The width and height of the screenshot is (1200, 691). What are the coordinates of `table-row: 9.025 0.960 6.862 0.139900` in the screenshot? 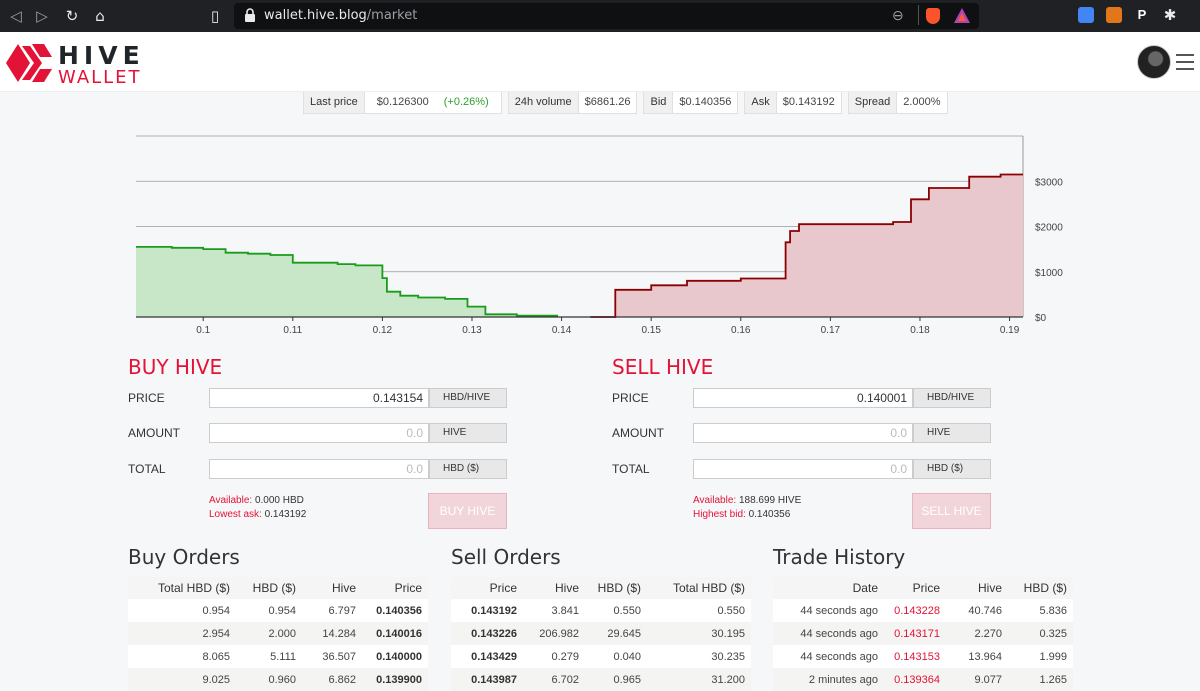 It's located at (278, 679).